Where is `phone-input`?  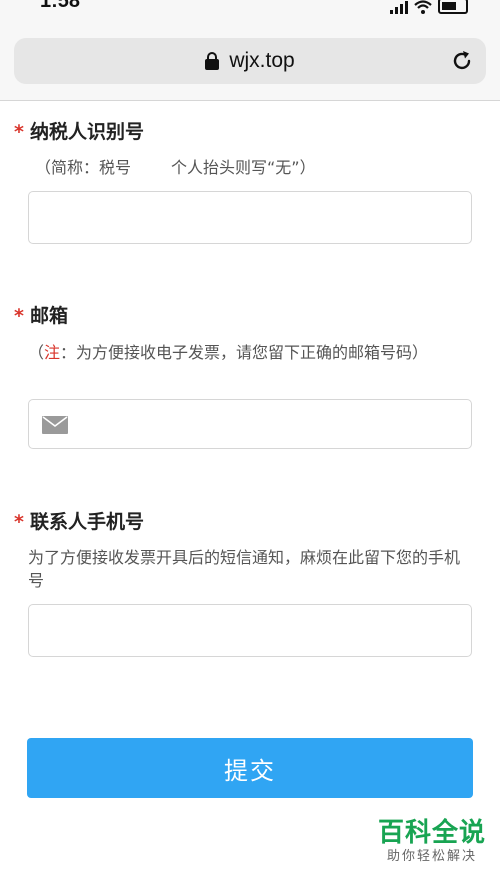 phone-input is located at coordinates (250, 630).